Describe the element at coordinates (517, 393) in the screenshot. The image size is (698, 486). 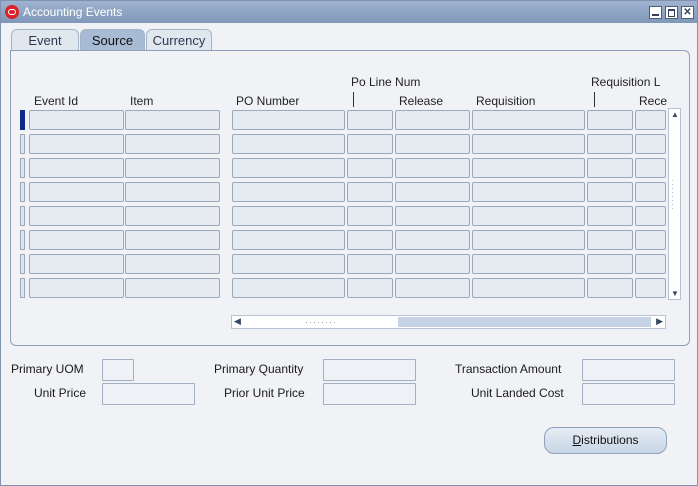
I see `unit-landed-cost-label: Unit Landed Cost` at that location.